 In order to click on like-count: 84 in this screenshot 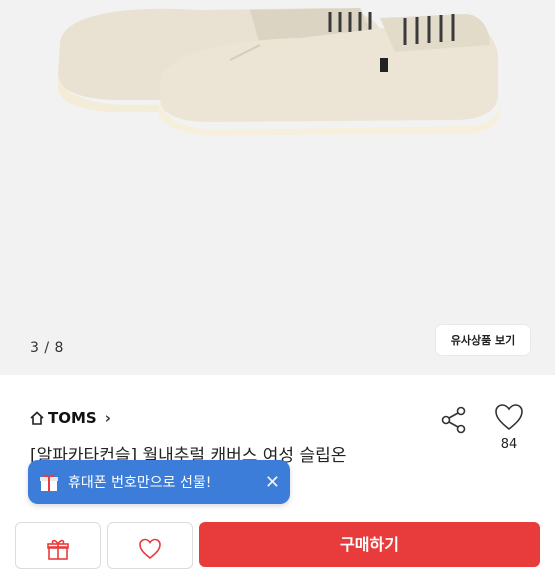, I will do `click(509, 444)`.